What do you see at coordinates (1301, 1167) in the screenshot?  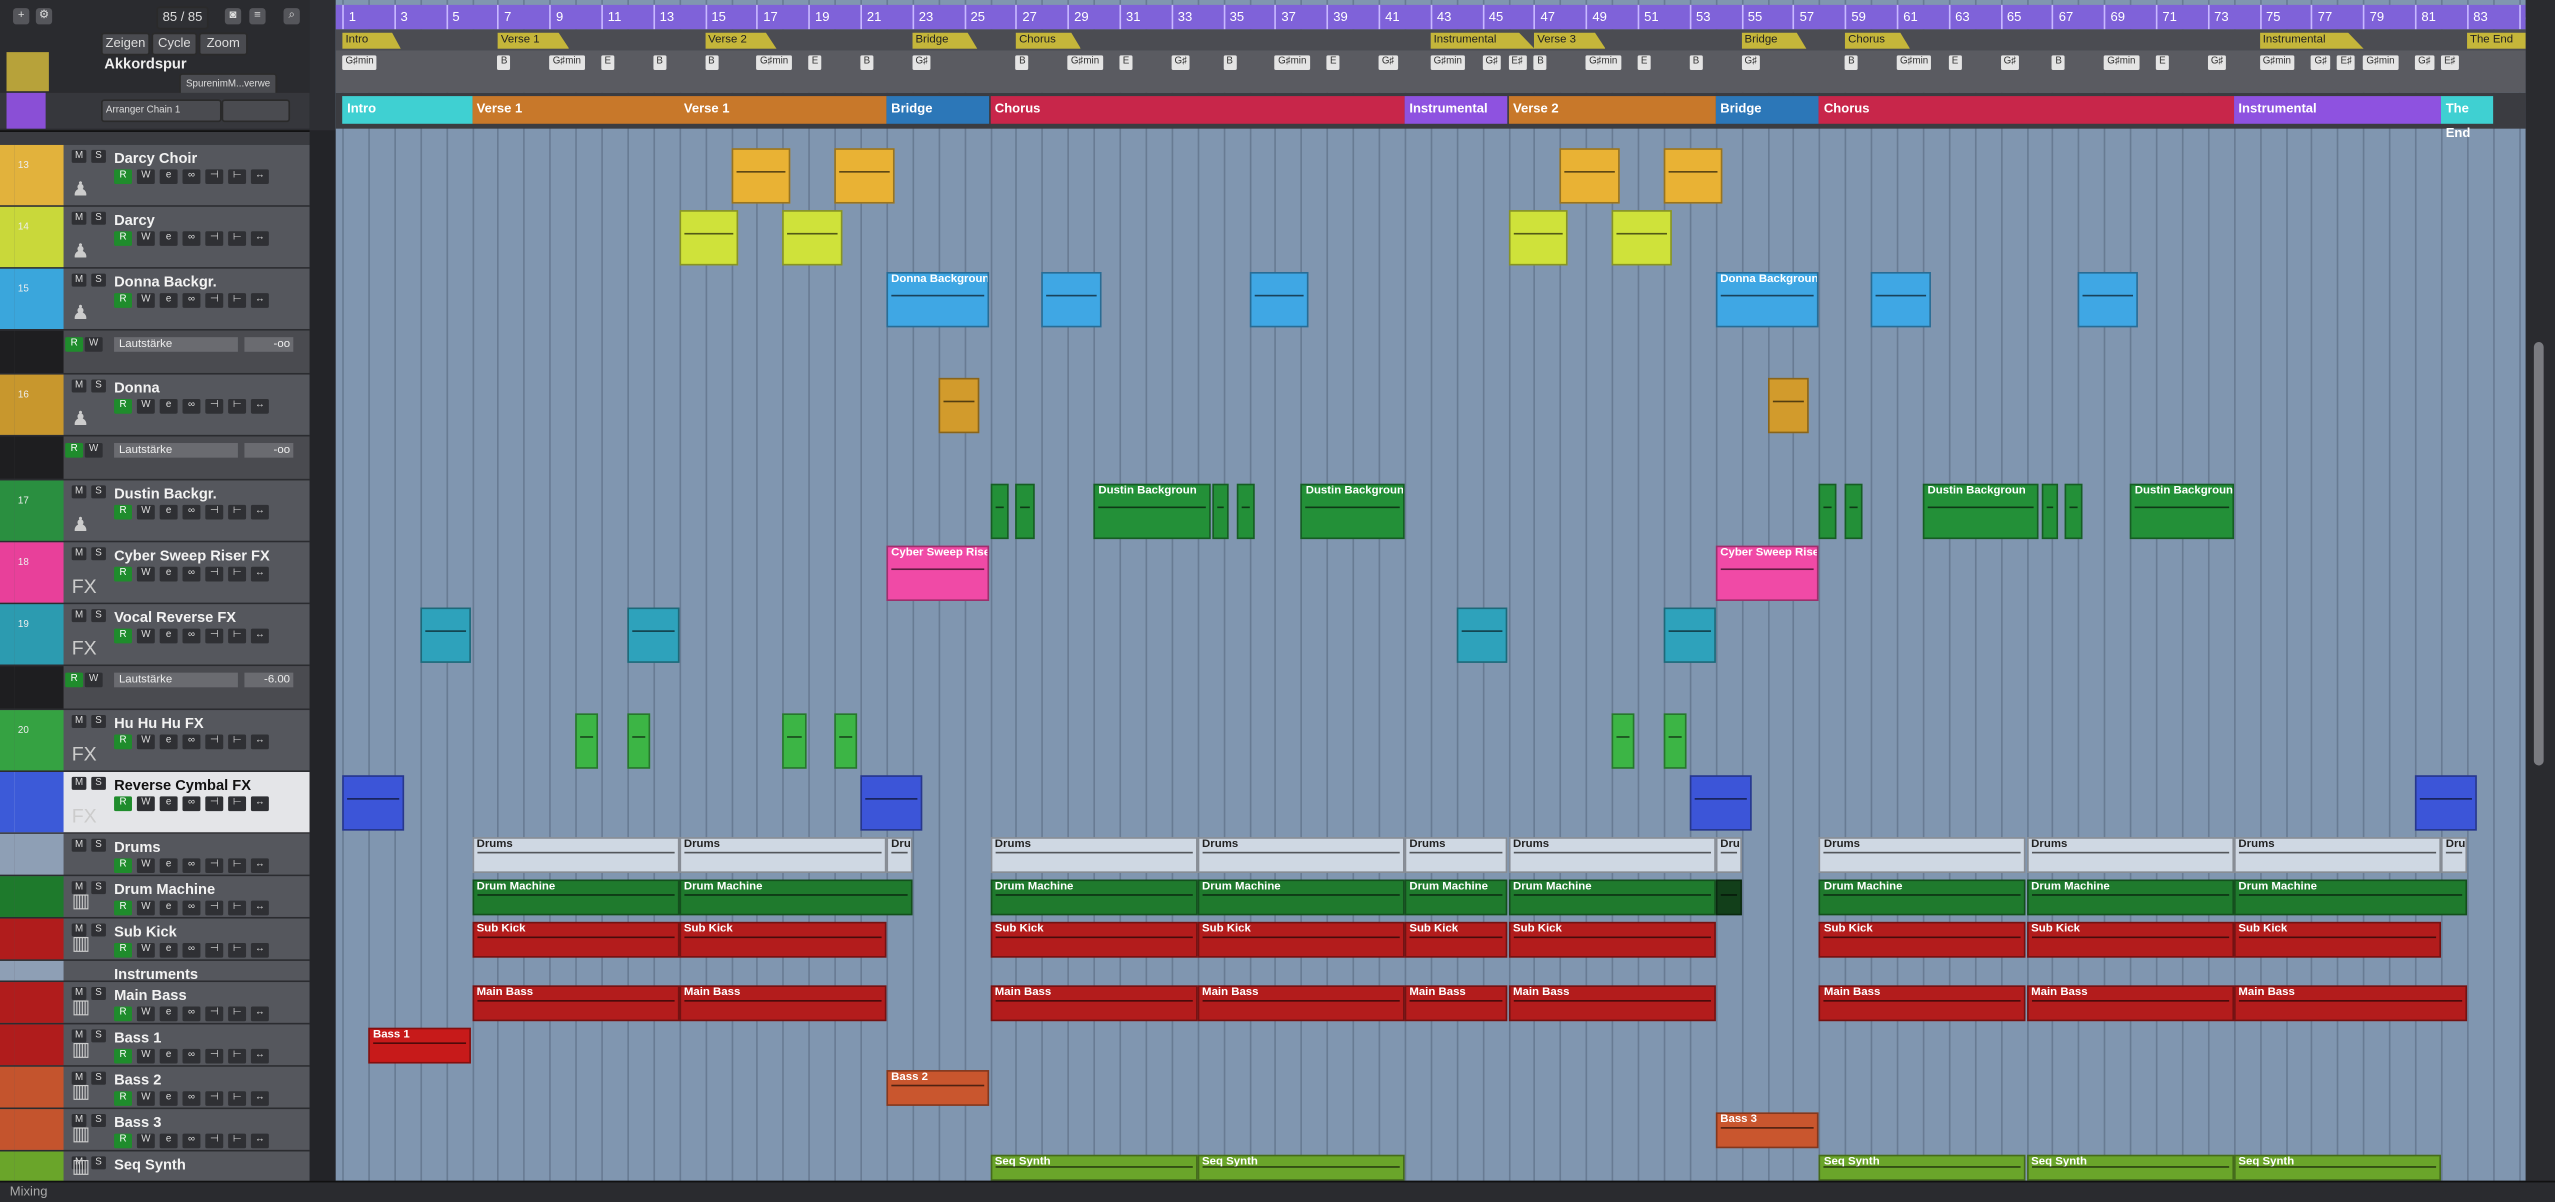 I see `event: Seq Synth` at bounding box center [1301, 1167].